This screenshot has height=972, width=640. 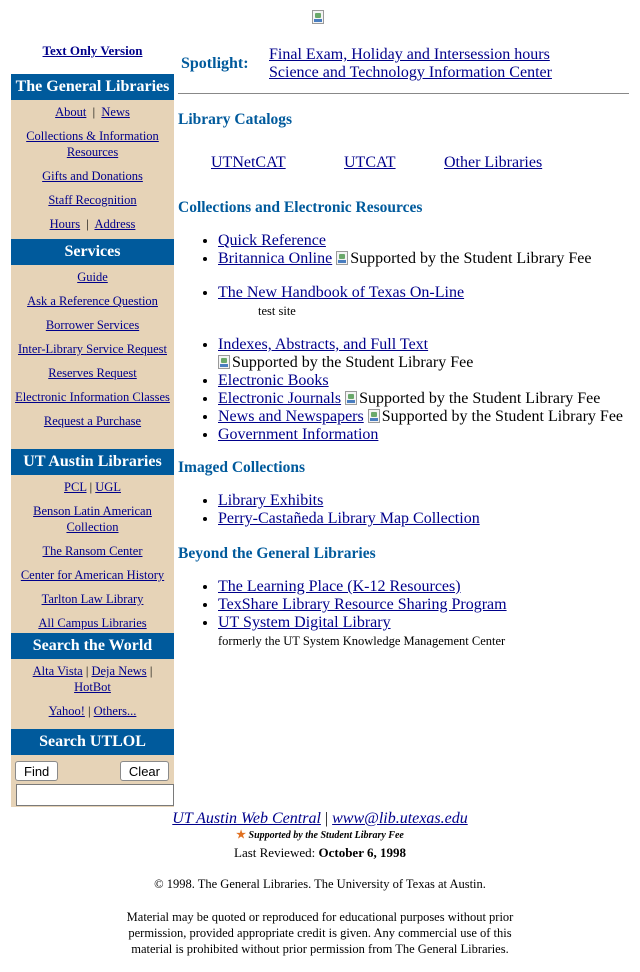 I want to click on list-item: Library Exhibits, so click(x=429, y=501).